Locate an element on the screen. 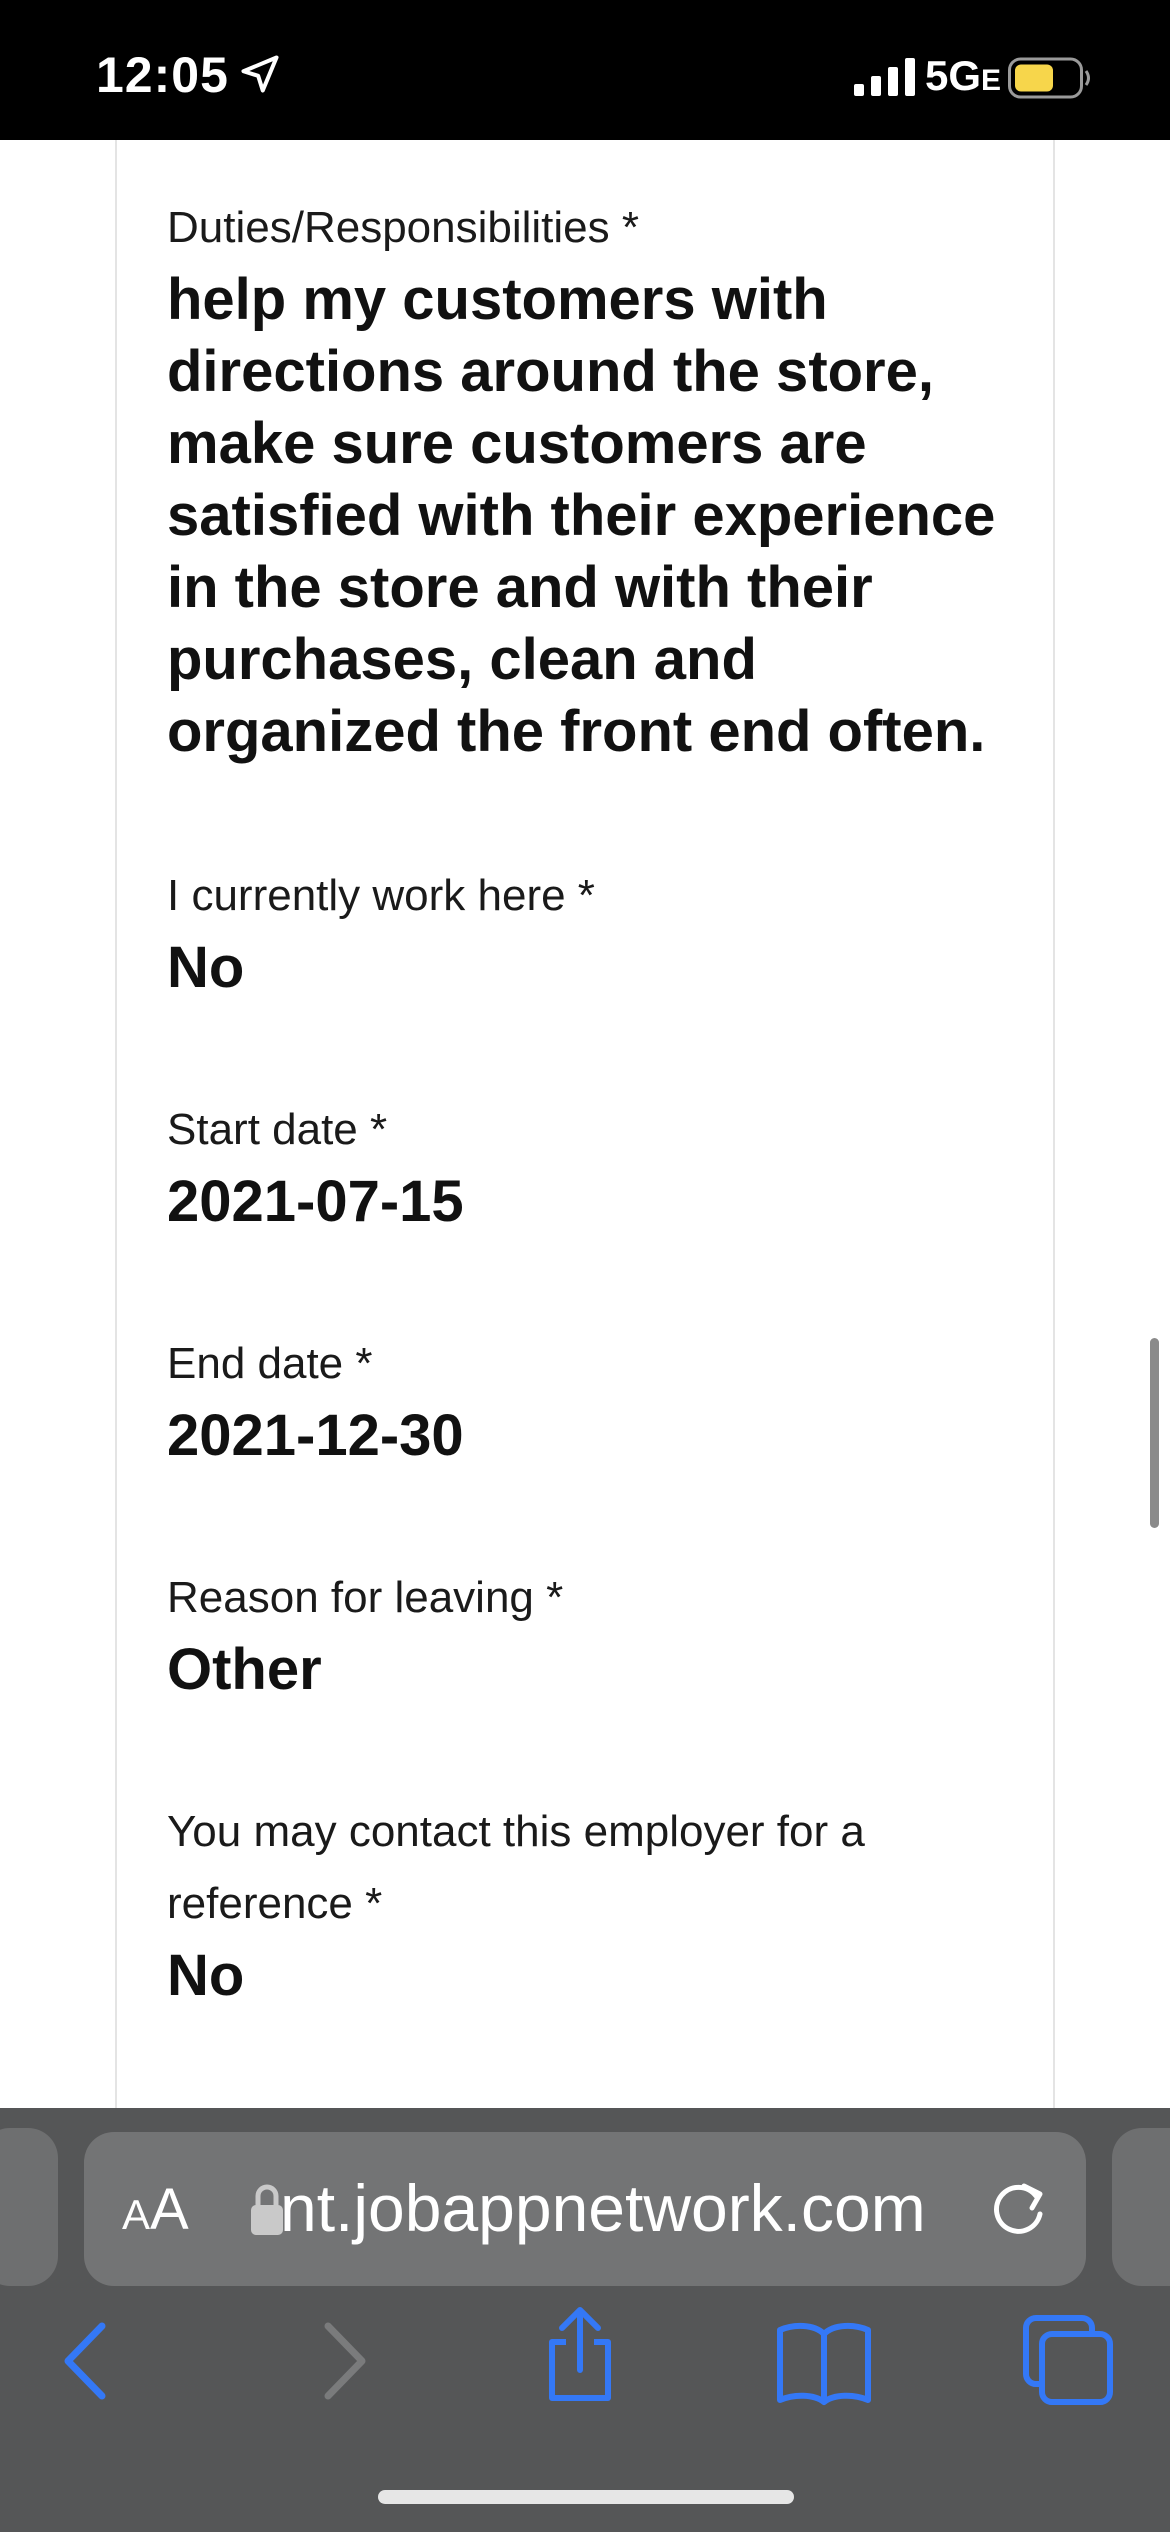  status-bar: 12:05 5GE is located at coordinates (585, 70).